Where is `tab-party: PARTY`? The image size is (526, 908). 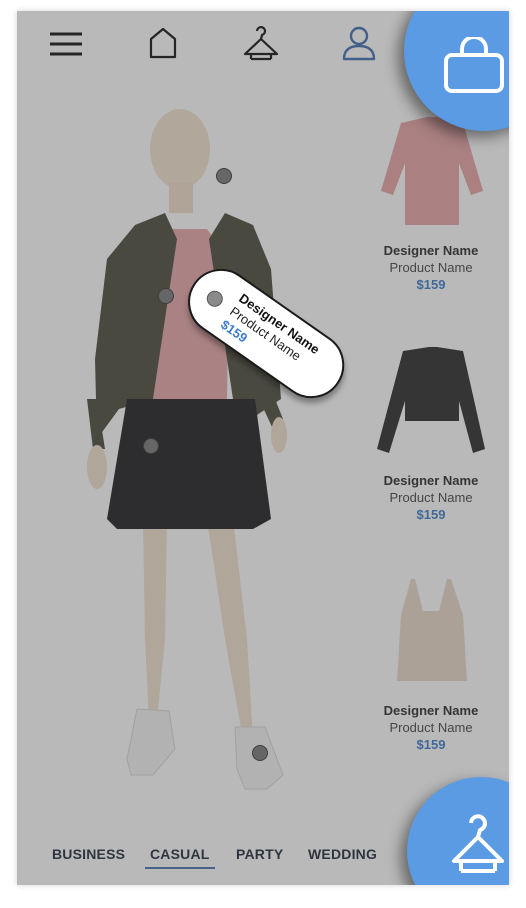
tab-party: PARTY is located at coordinates (259, 854).